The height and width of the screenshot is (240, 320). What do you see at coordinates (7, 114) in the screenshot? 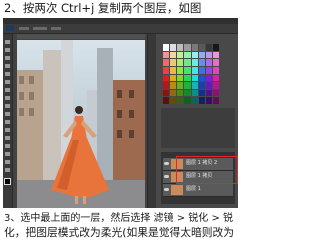
I see `history-brush-tool-icon` at bounding box center [7, 114].